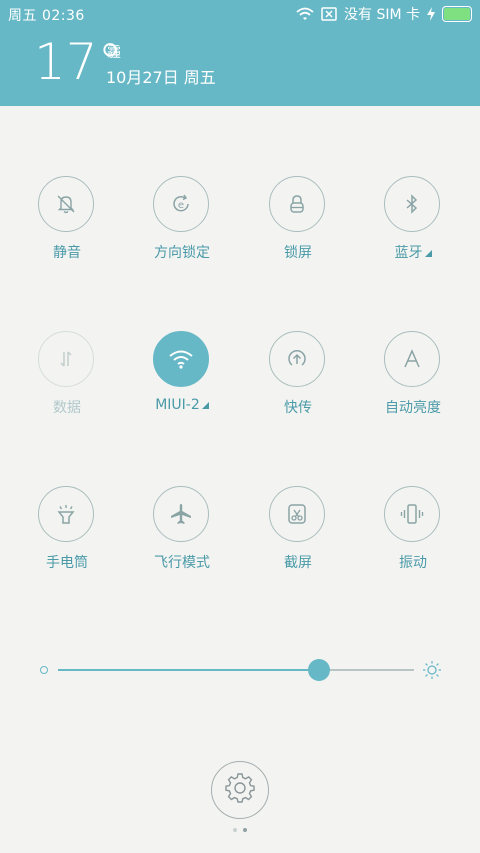 Image resolution: width=480 pixels, height=853 pixels. Describe the element at coordinates (44, 670) in the screenshot. I see `brightness-min-icon` at that location.